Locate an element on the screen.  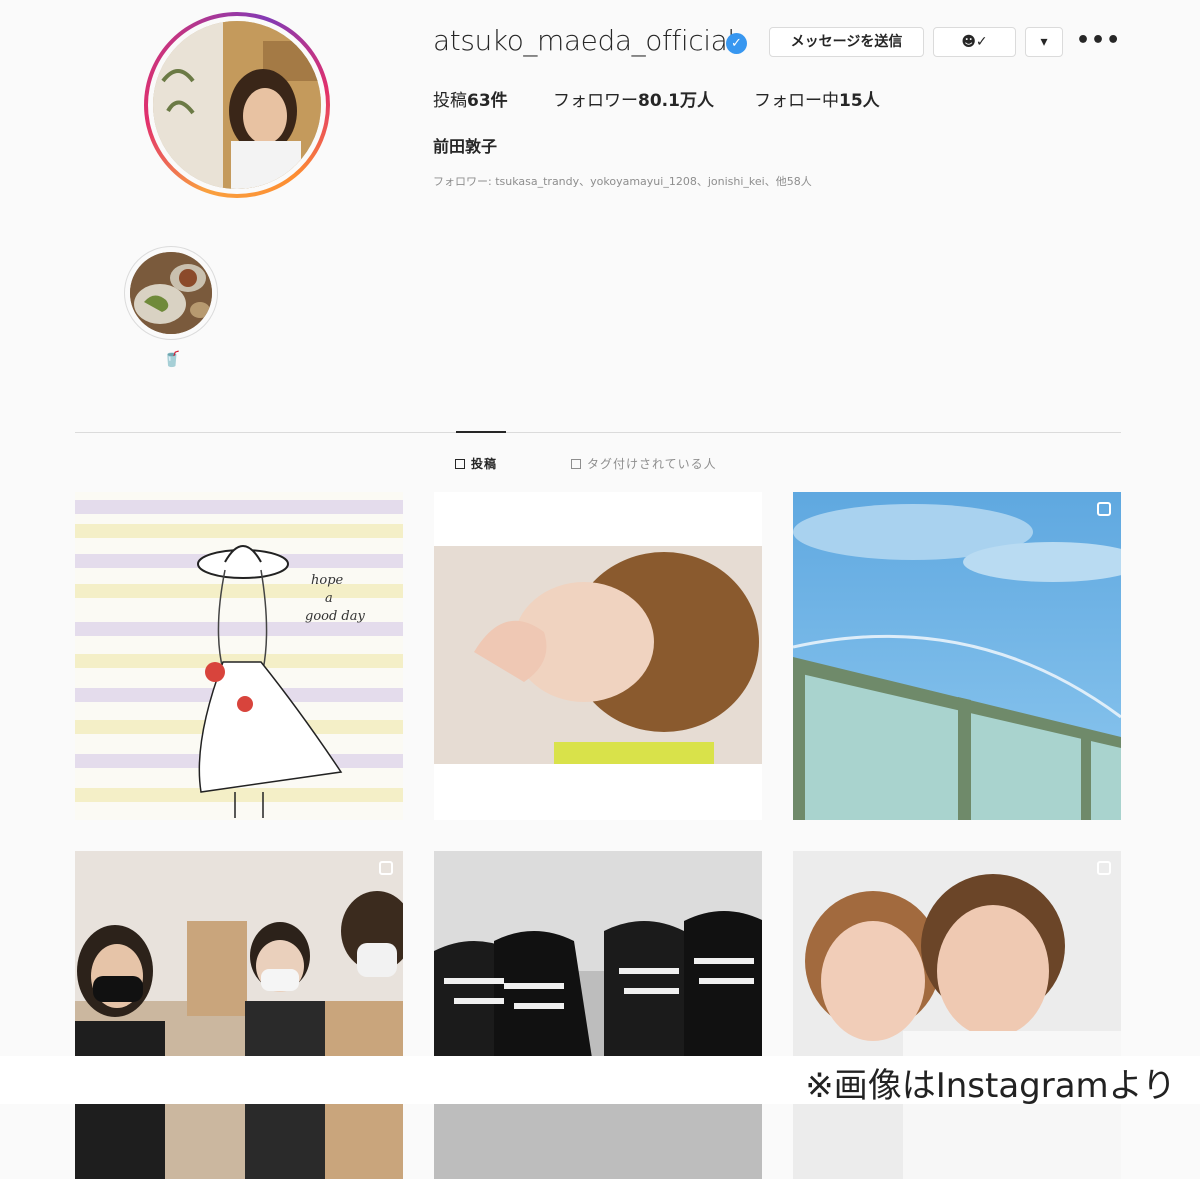
source-caption: ※画像はInstagramより is located at coordinates (990, 1086).